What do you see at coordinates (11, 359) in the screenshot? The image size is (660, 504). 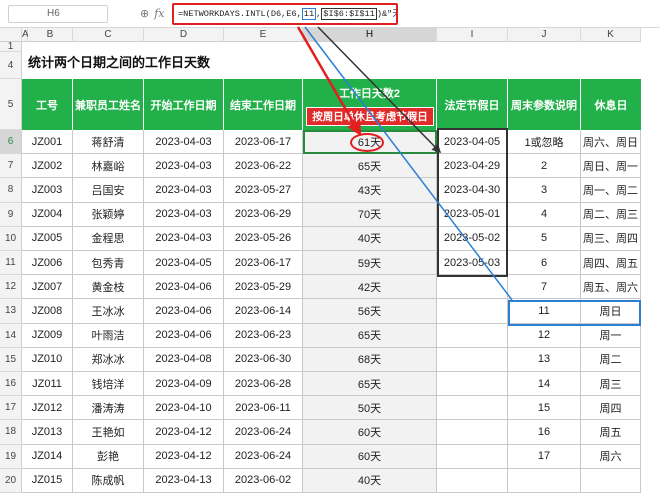 I see `row-header-15: 15` at bounding box center [11, 359].